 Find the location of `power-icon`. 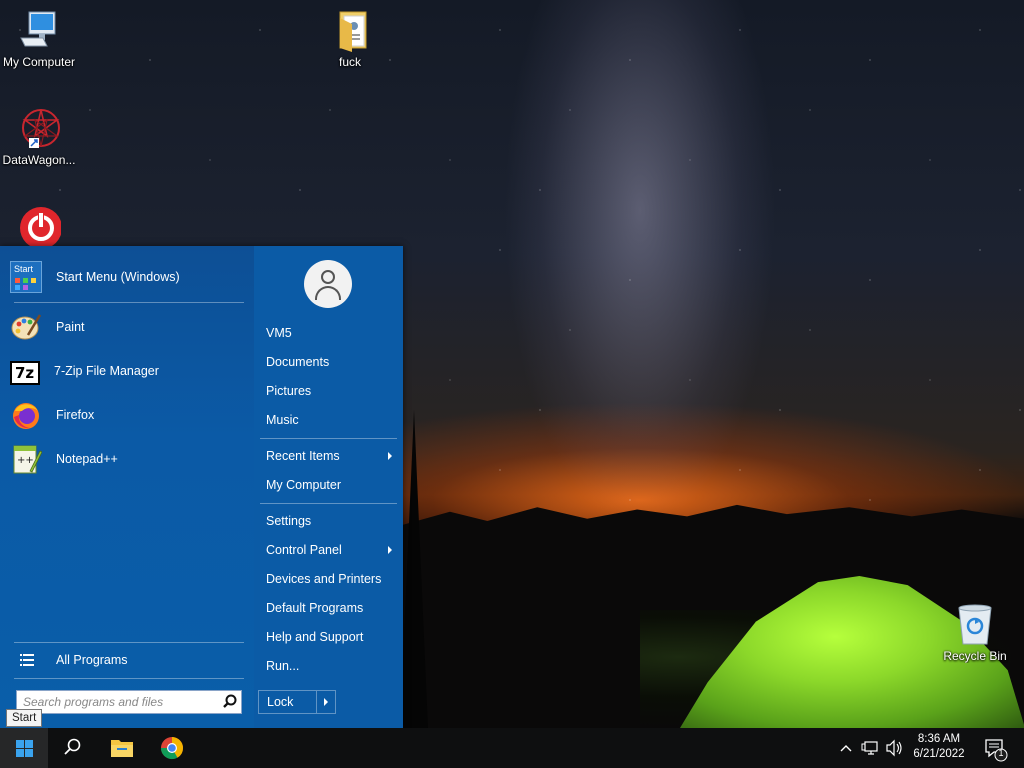

power-icon is located at coordinates (39, 226).